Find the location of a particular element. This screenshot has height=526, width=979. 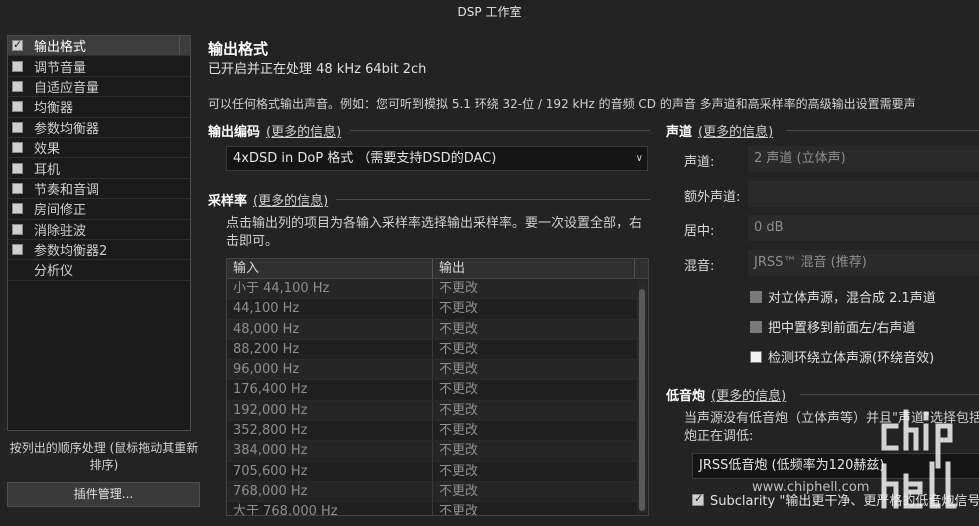

input-rate-cell: 384,000 Hz is located at coordinates (330, 451).